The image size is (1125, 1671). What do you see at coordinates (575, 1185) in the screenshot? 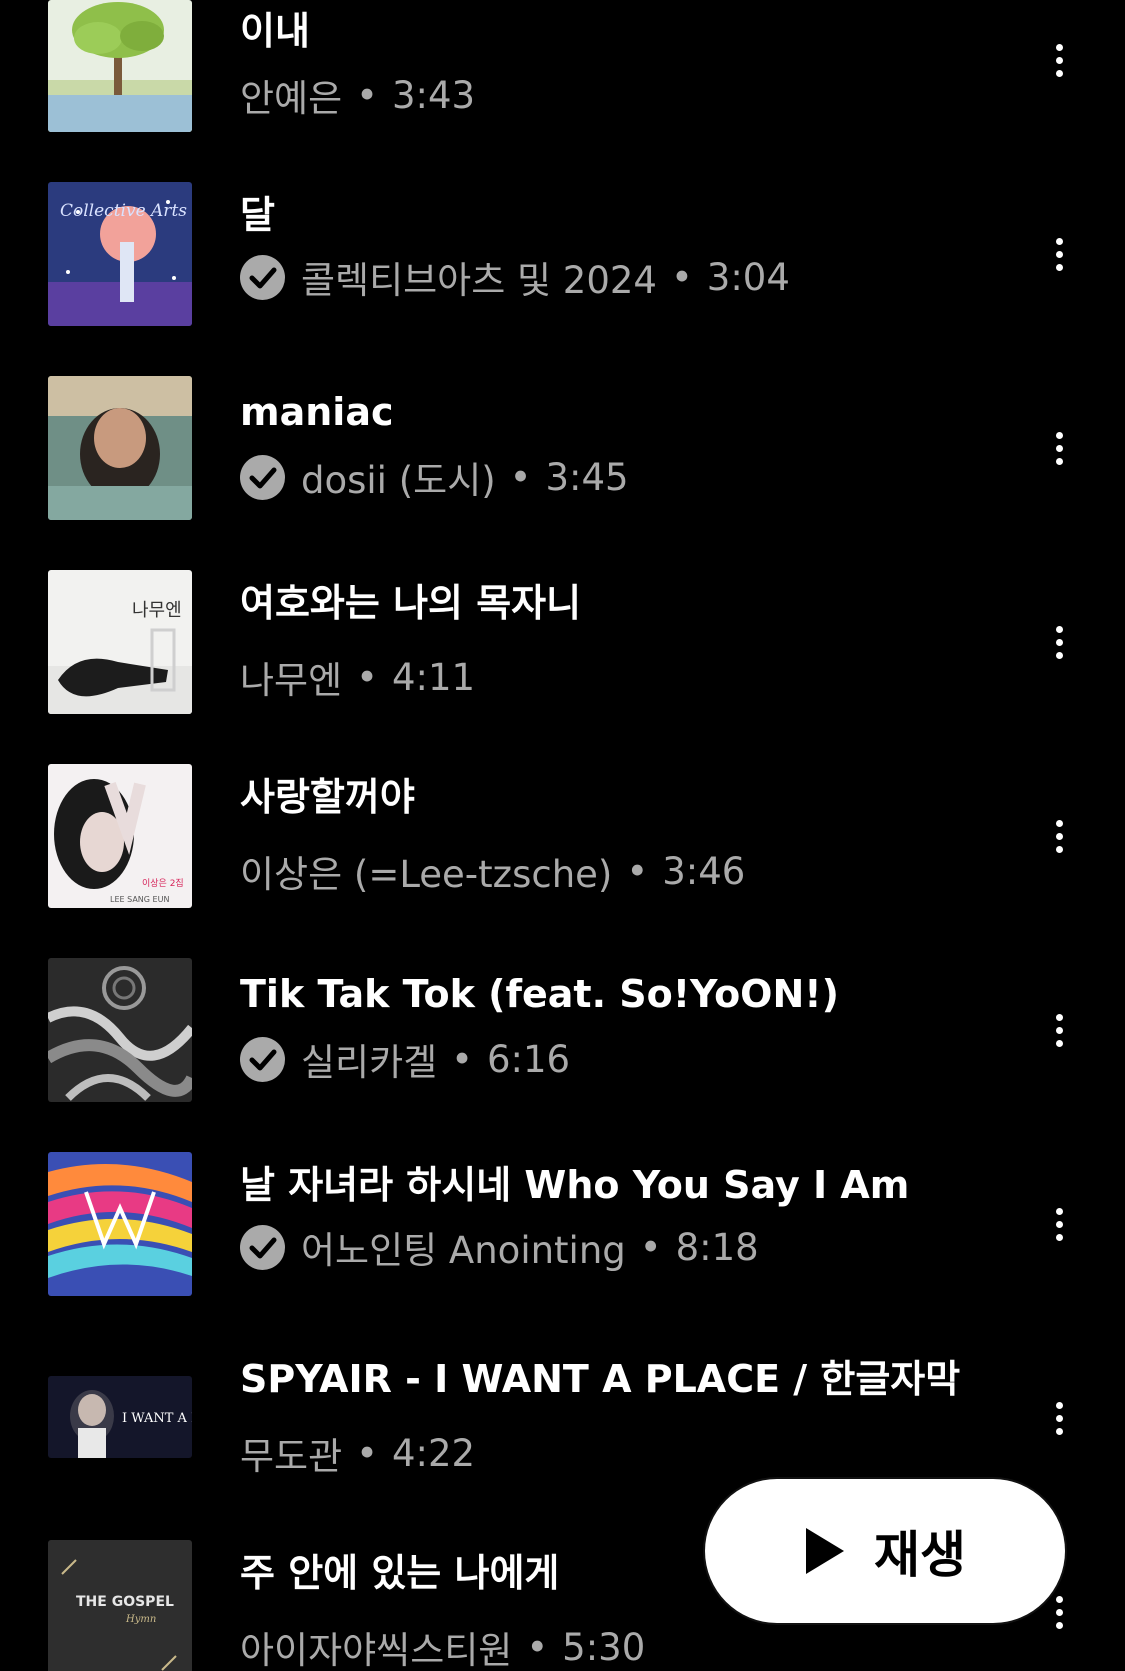
I see `track-title: 날 자녀라 하시네 Who You Say I Am` at bounding box center [575, 1185].